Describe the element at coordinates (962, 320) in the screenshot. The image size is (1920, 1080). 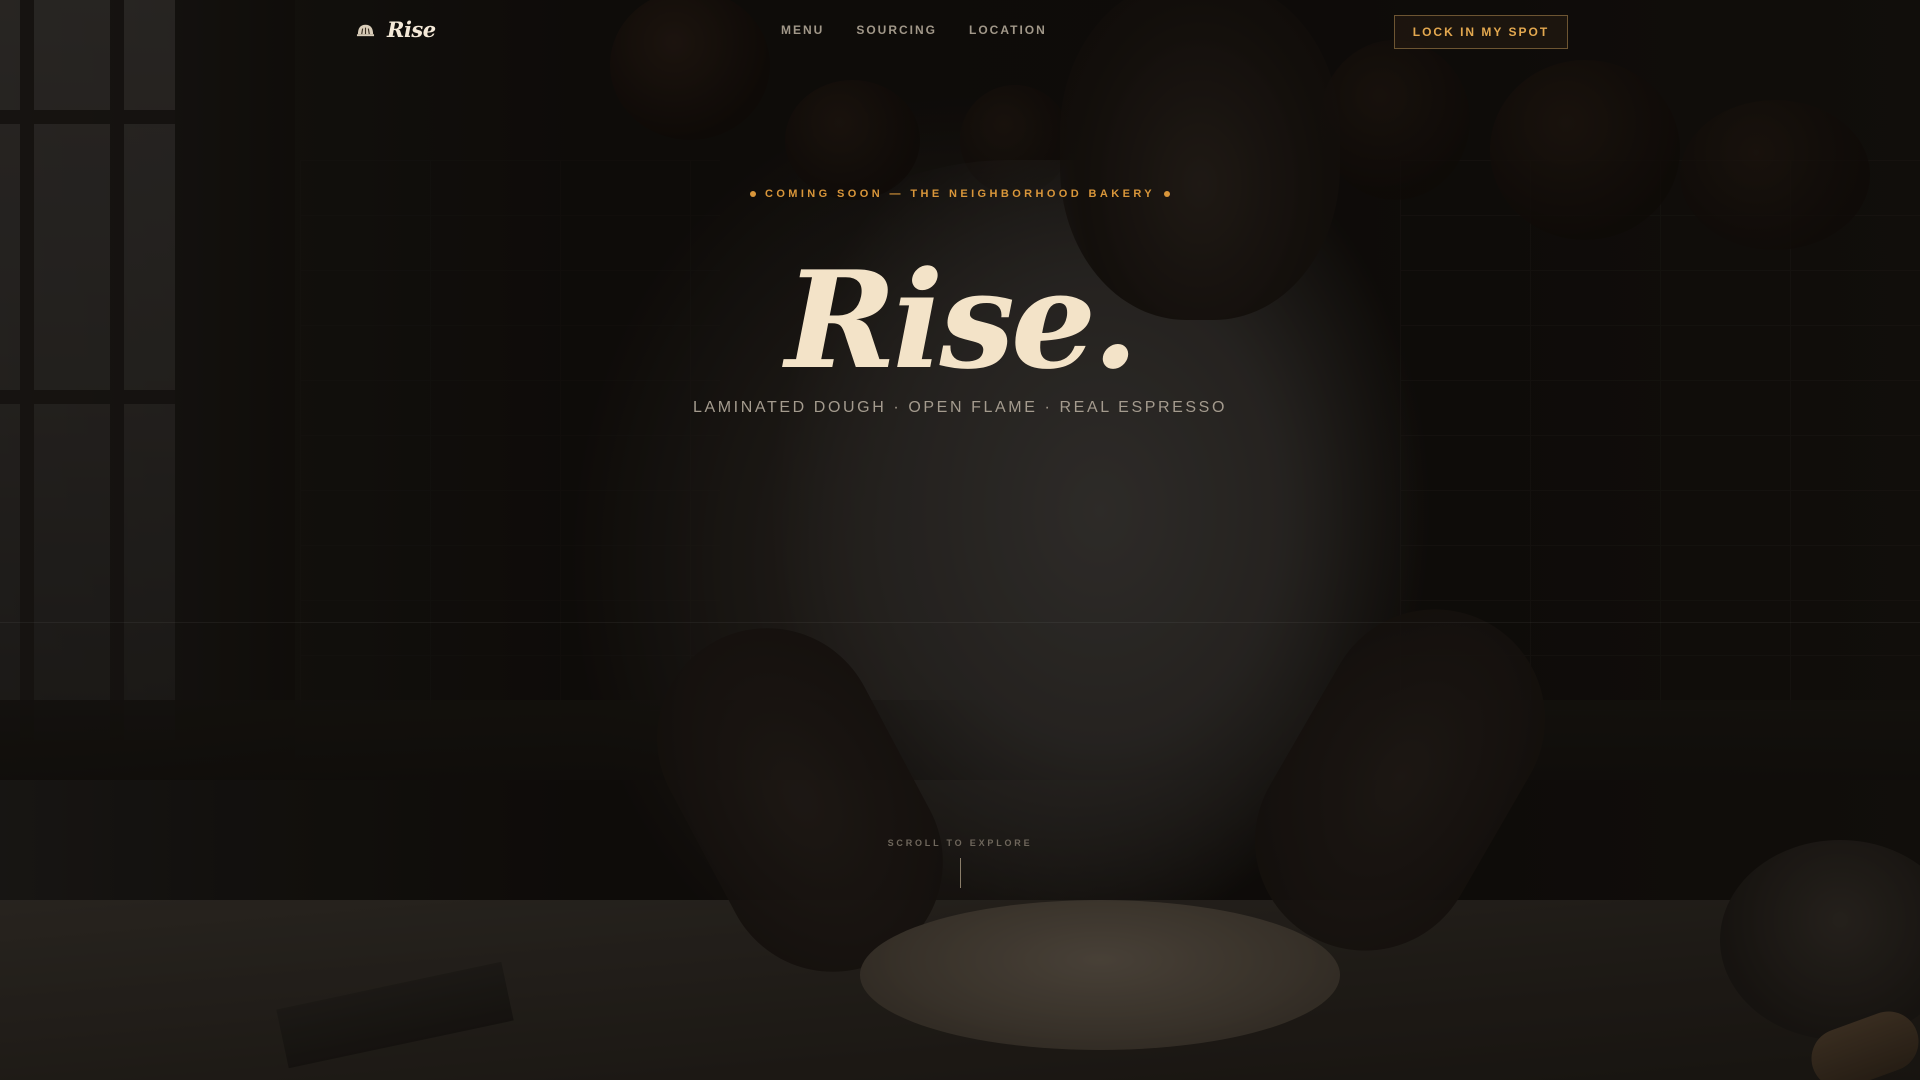
I see `hero-title: Rise.` at that location.